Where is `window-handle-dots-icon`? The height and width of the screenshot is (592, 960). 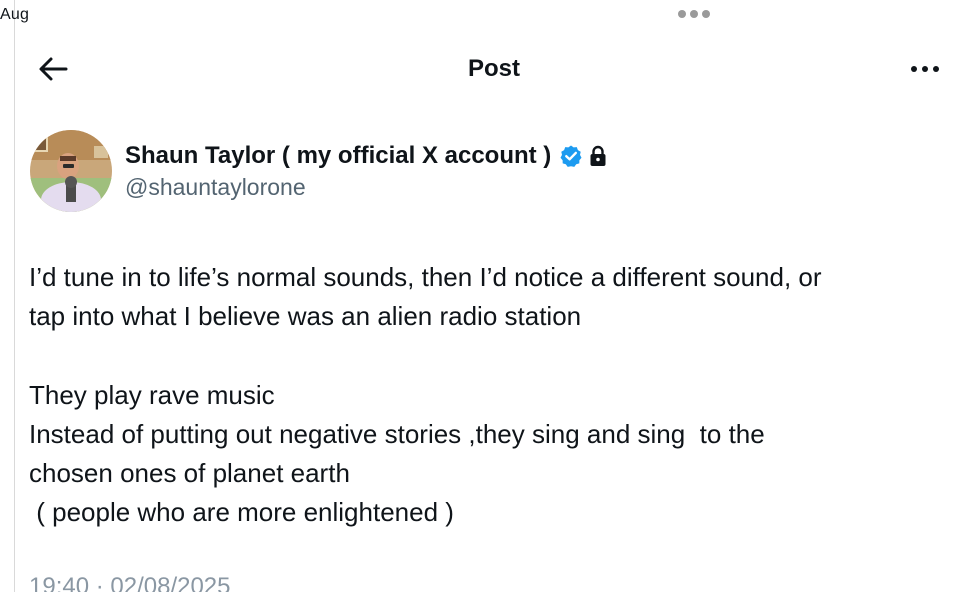 window-handle-dots-icon is located at coordinates (694, 14).